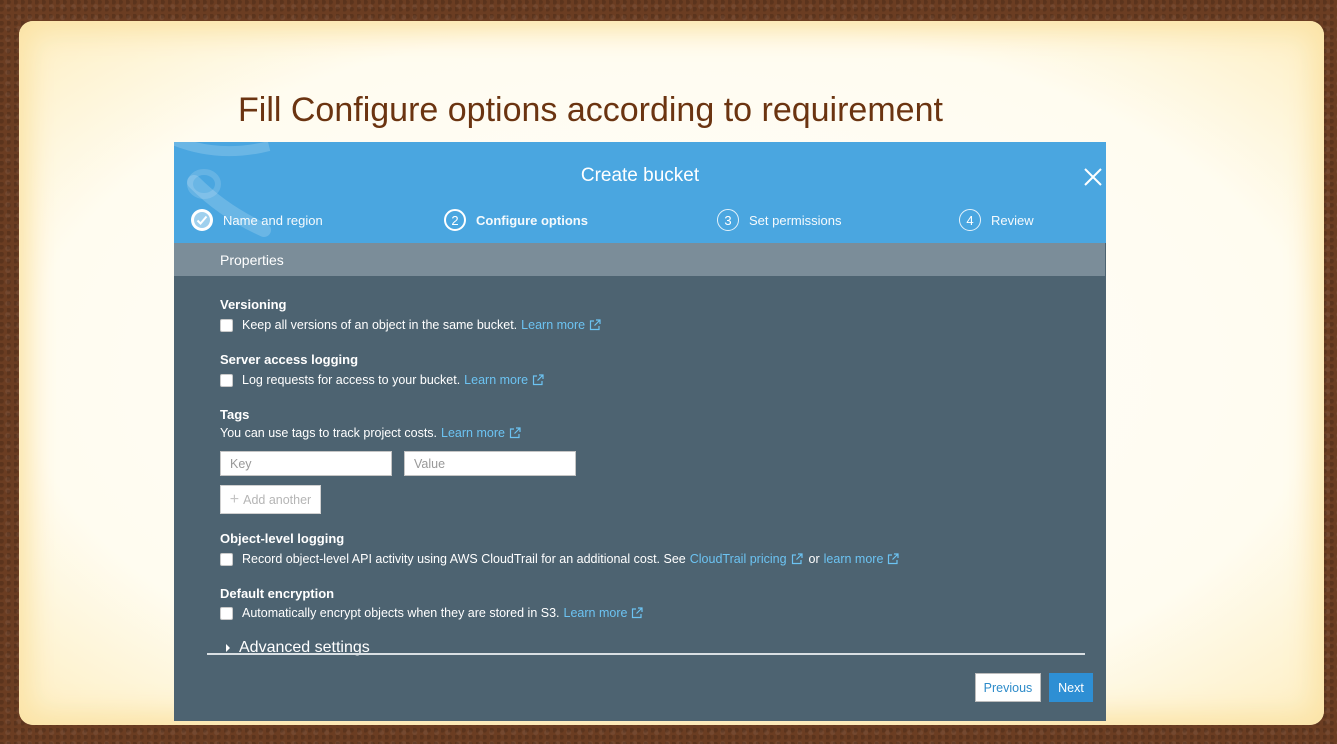 This screenshot has width=1337, height=744. What do you see at coordinates (532, 220) in the screenshot?
I see `step-label: Configure options` at bounding box center [532, 220].